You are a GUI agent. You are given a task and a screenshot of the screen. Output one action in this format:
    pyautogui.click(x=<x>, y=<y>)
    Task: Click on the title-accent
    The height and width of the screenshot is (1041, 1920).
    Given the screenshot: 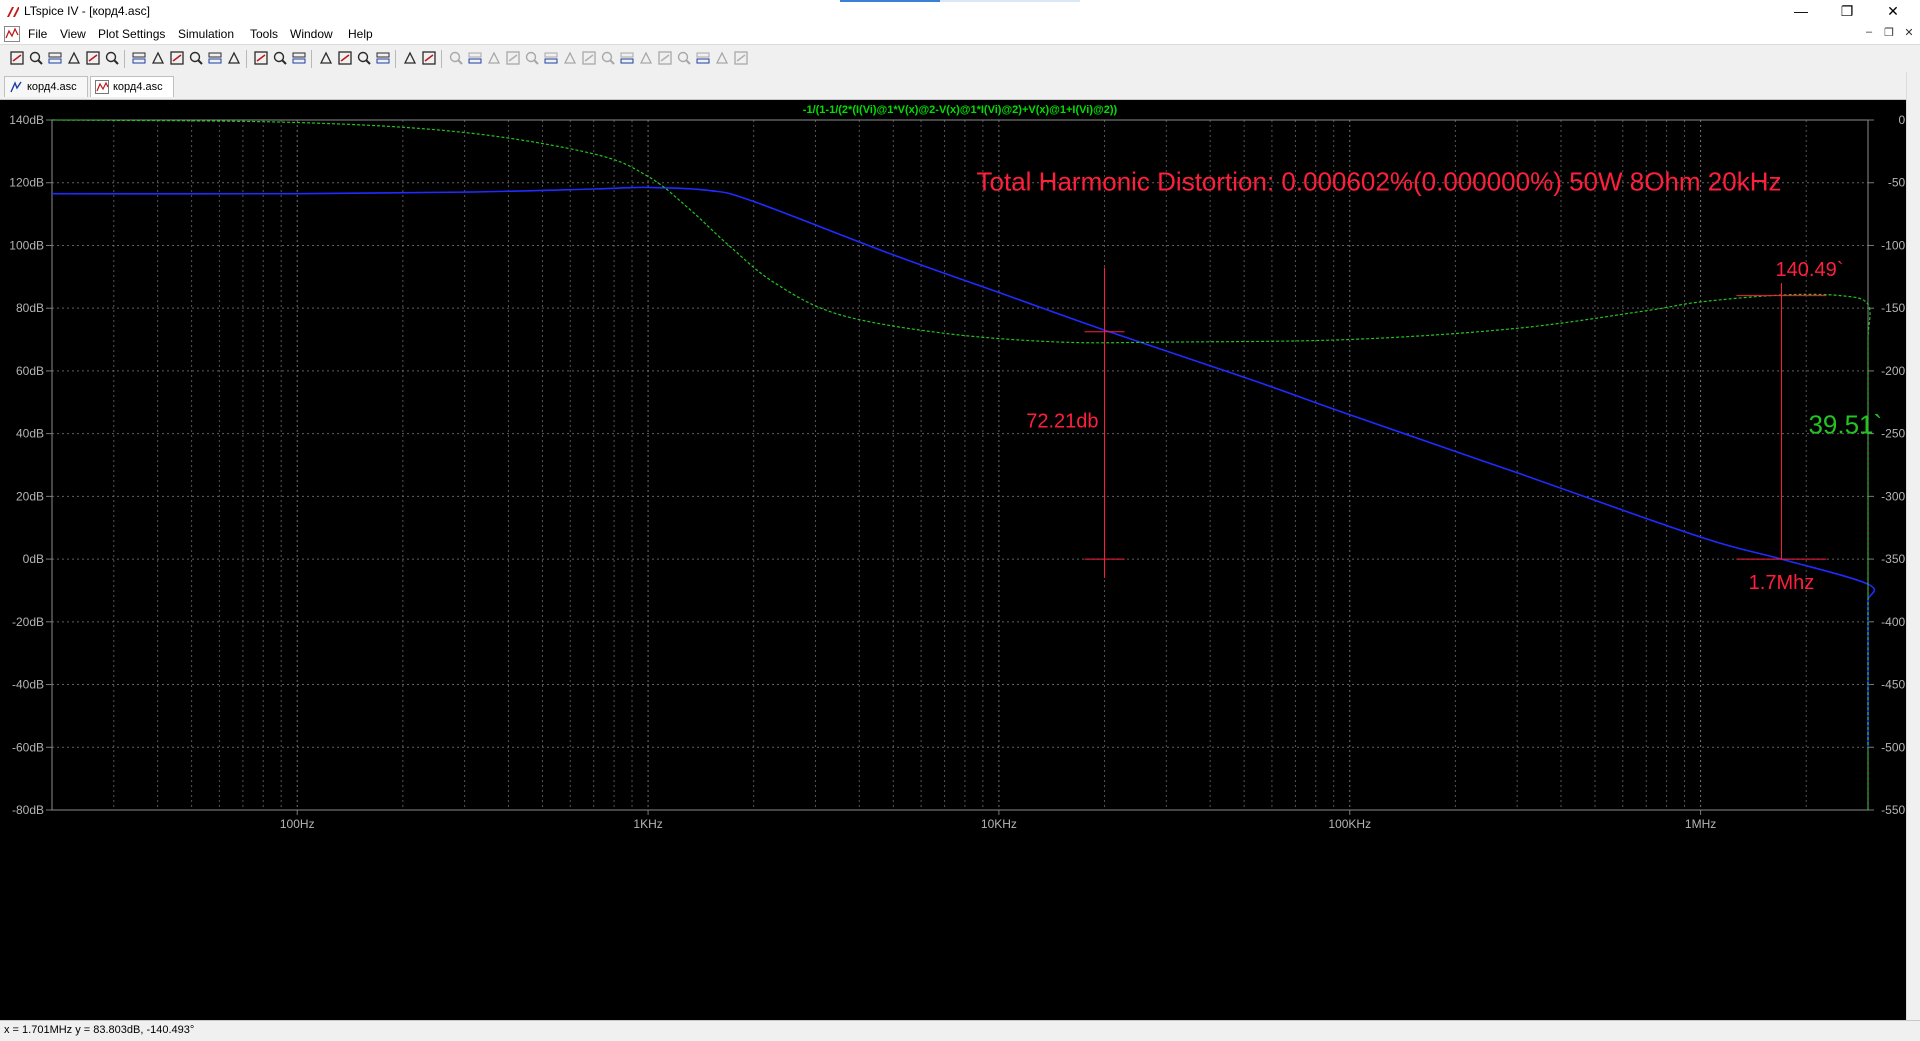 What is the action you would take?
    pyautogui.click(x=890, y=1)
    